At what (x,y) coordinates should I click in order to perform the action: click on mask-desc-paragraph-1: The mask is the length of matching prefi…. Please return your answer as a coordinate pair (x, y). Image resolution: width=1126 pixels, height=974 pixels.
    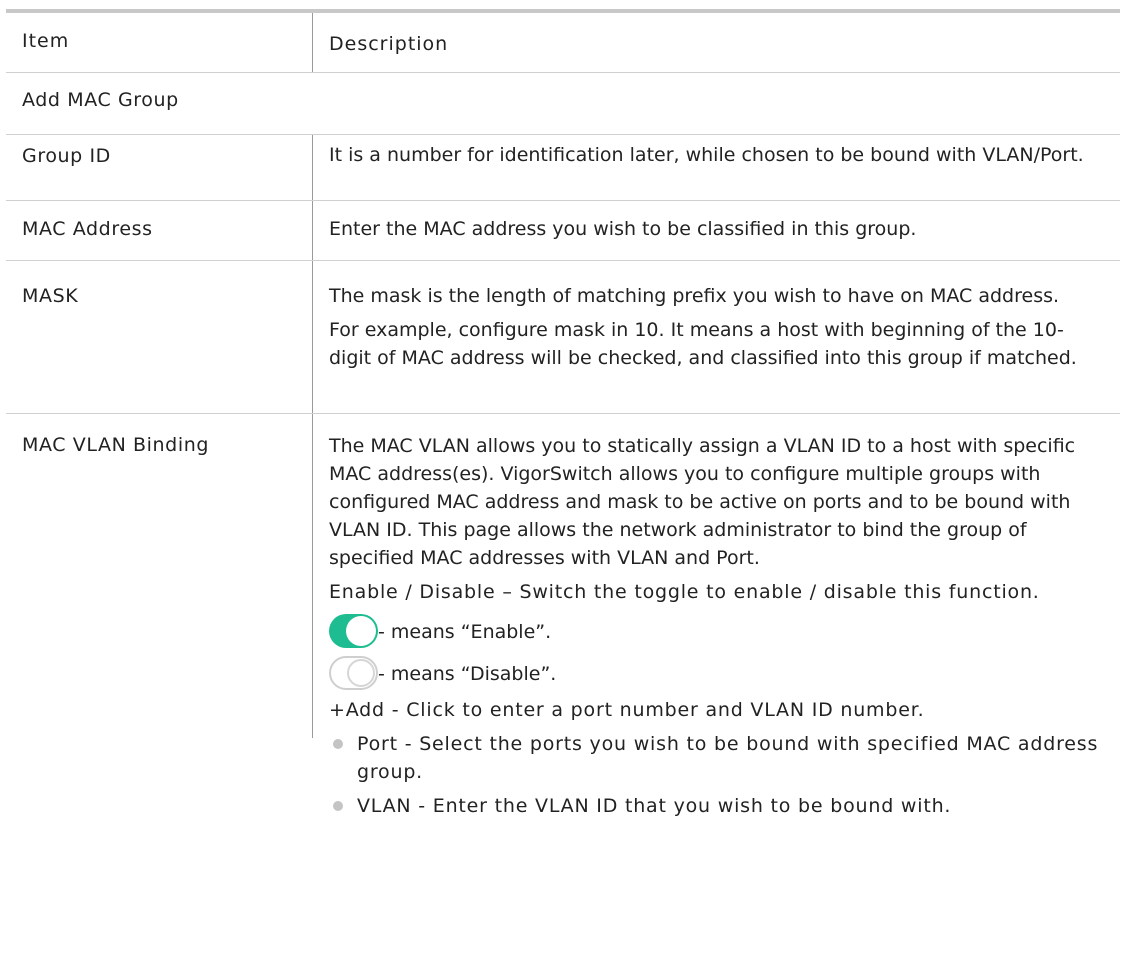
    Looking at the image, I should click on (694, 296).